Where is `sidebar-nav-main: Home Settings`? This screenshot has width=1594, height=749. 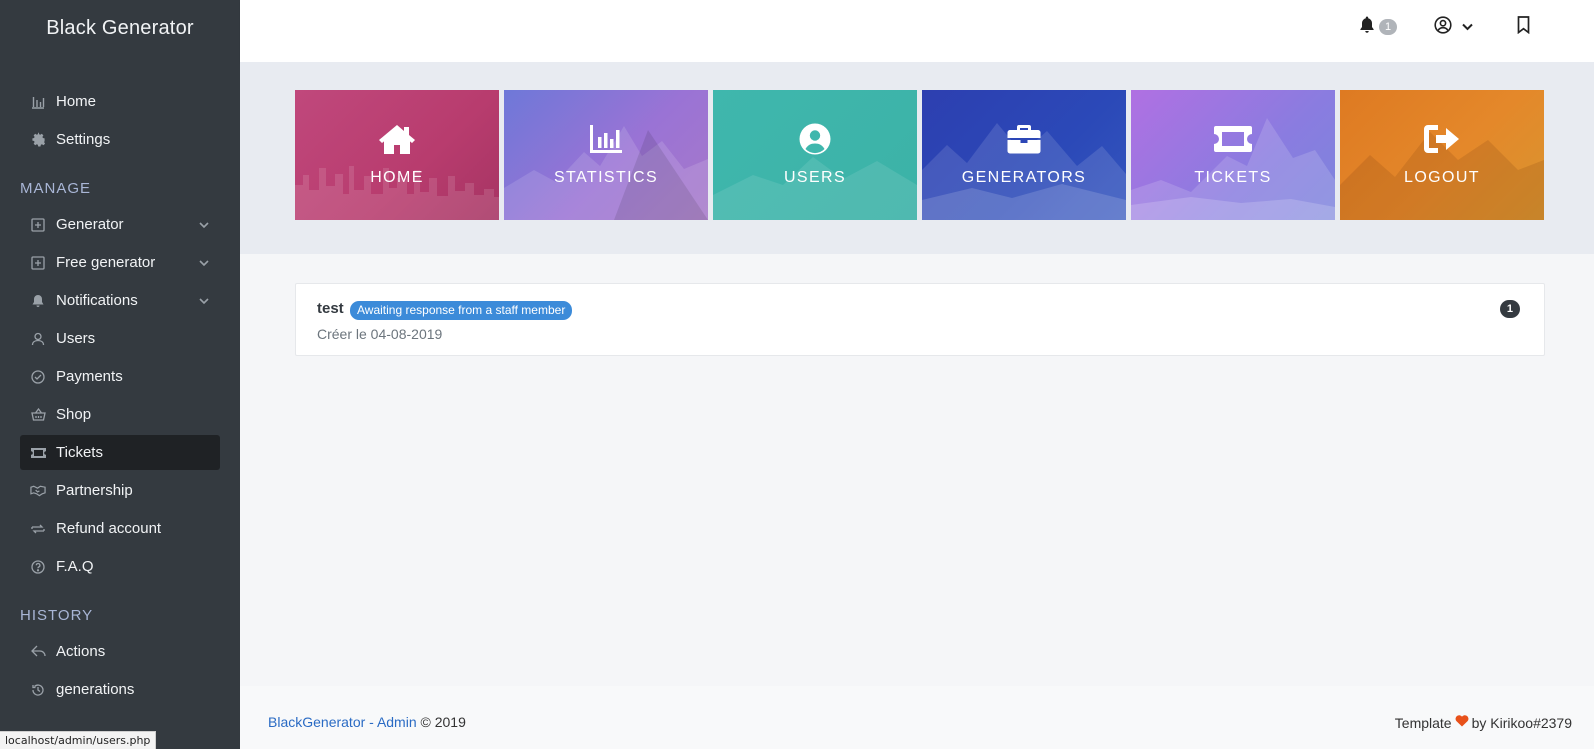
sidebar-nav-main: Home Settings is located at coordinates (120, 120).